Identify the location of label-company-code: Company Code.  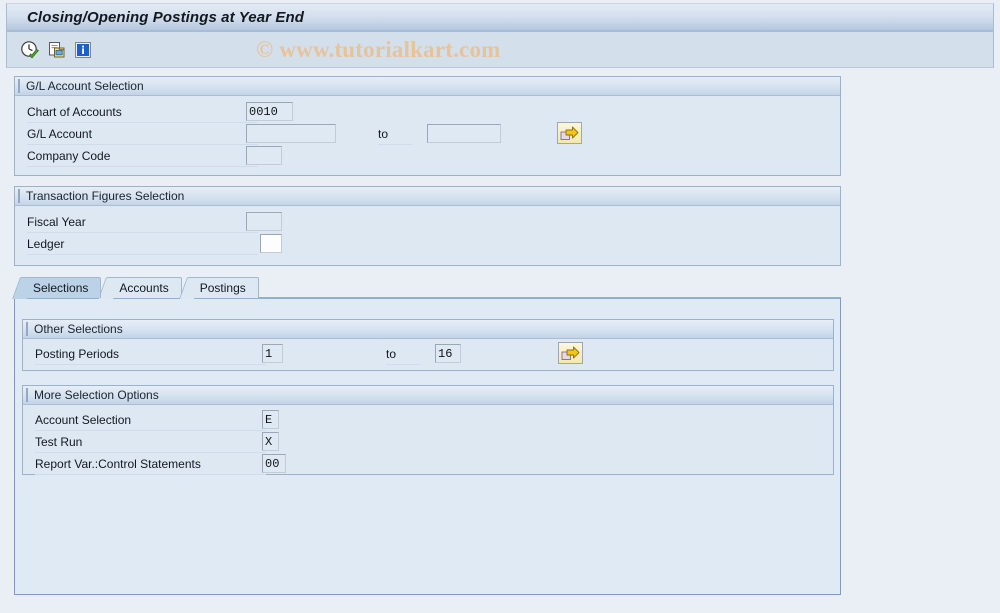
(142, 157).